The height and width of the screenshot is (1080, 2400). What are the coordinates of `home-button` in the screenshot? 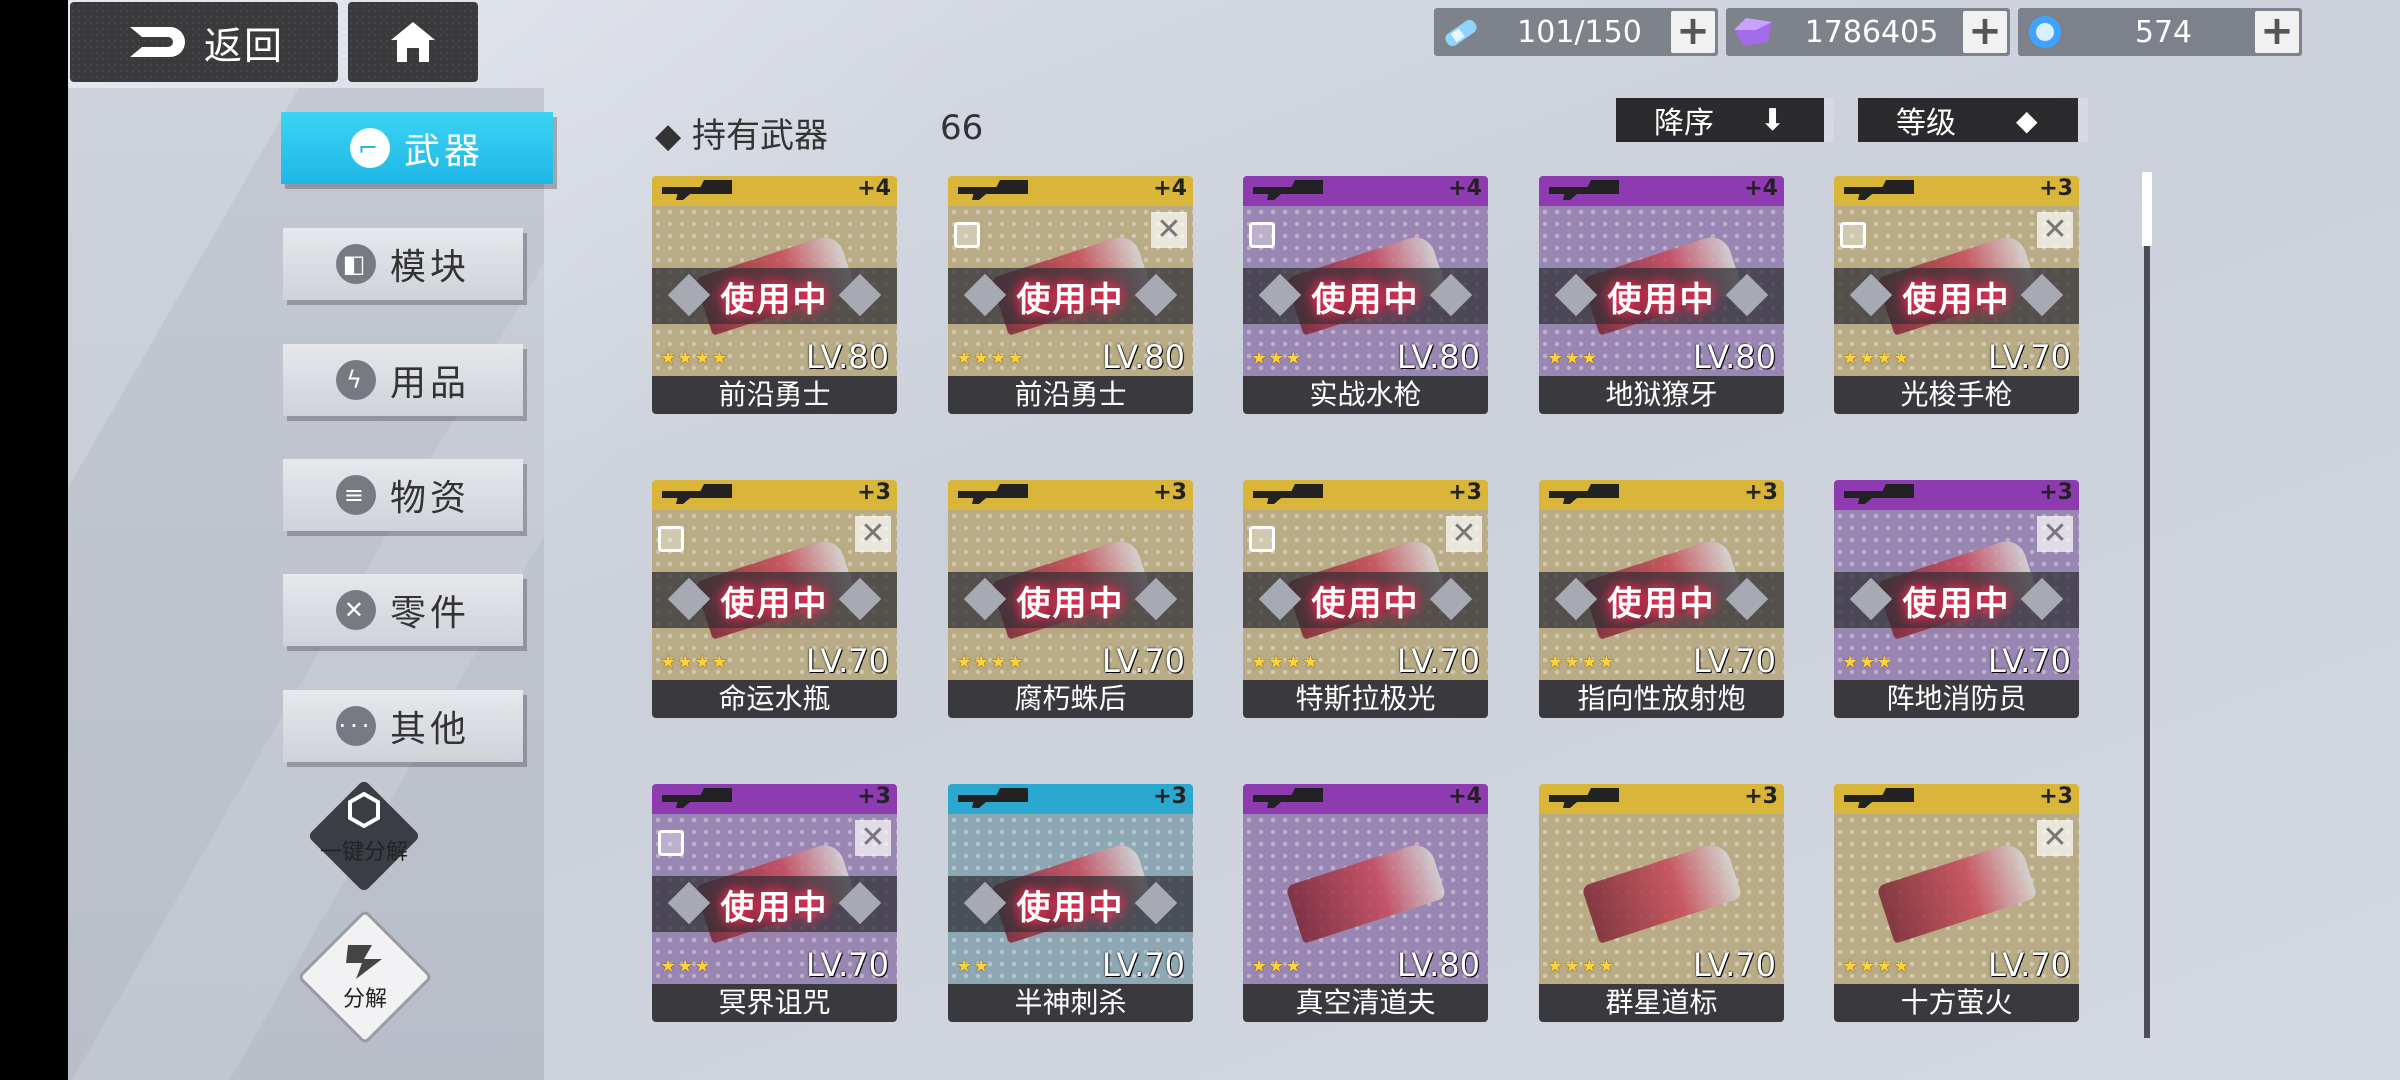 It's located at (413, 42).